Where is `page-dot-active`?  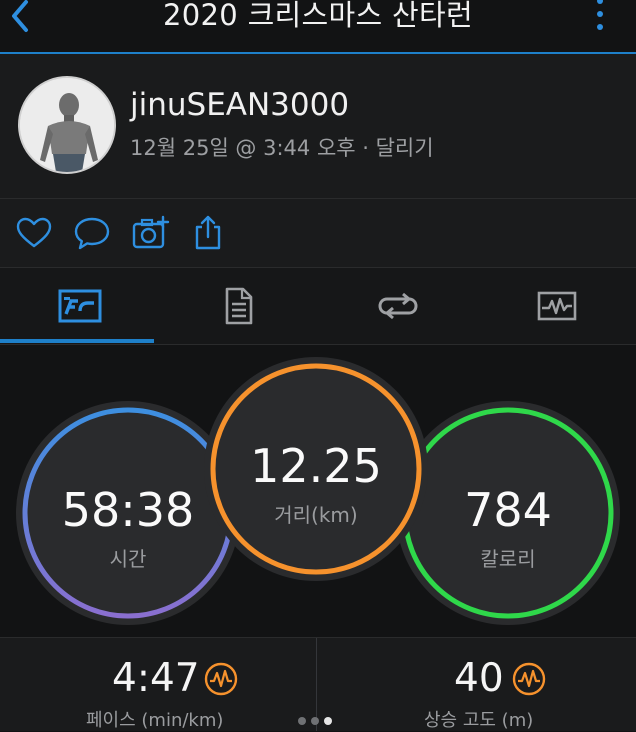
page-dot-active is located at coordinates (328, 721).